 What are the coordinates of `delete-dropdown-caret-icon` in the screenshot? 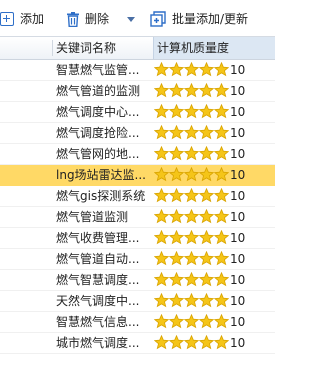 It's located at (131, 19).